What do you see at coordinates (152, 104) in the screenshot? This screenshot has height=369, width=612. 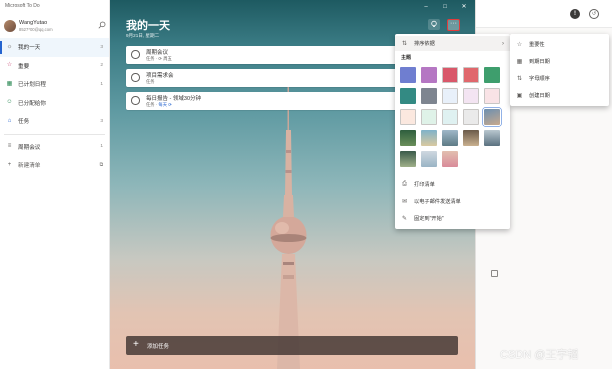 I see `task-meta-list: 任务 ·` at bounding box center [152, 104].